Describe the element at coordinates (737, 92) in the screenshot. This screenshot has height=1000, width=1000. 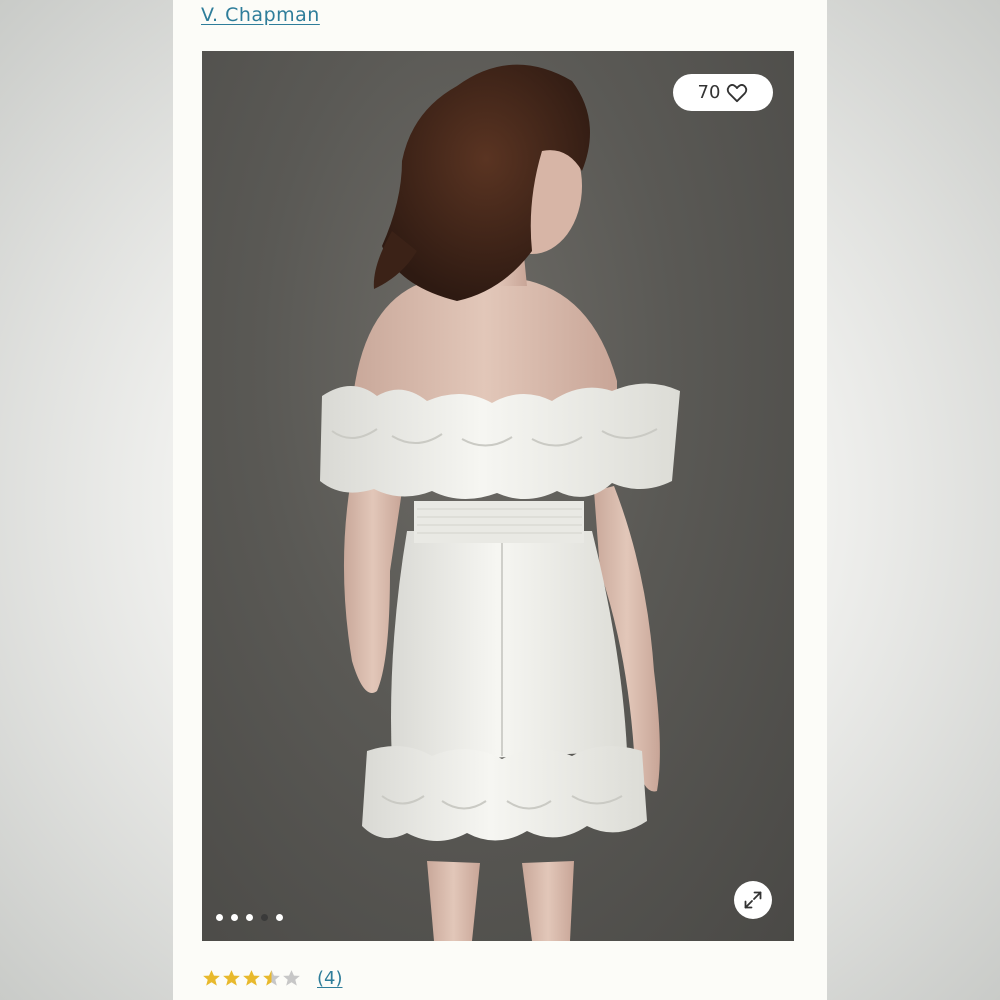
I see `heart-icon` at that location.